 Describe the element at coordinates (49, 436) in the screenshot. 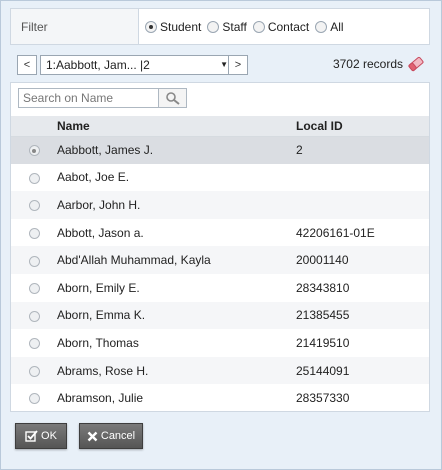

I see `ok-label: OK` at that location.